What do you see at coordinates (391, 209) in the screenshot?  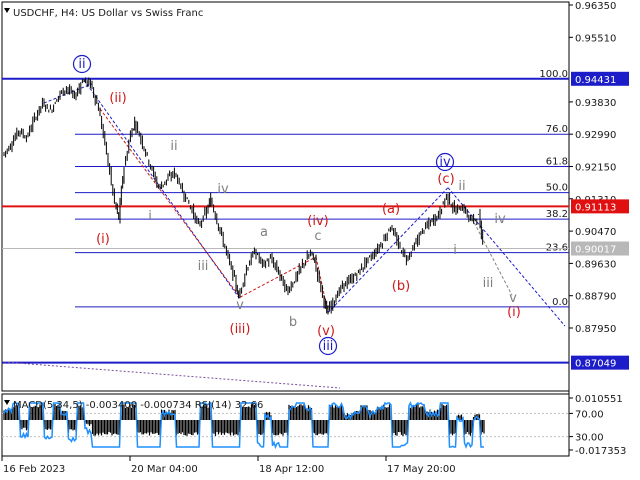 I see `wave-label-17: (a)` at bounding box center [391, 209].